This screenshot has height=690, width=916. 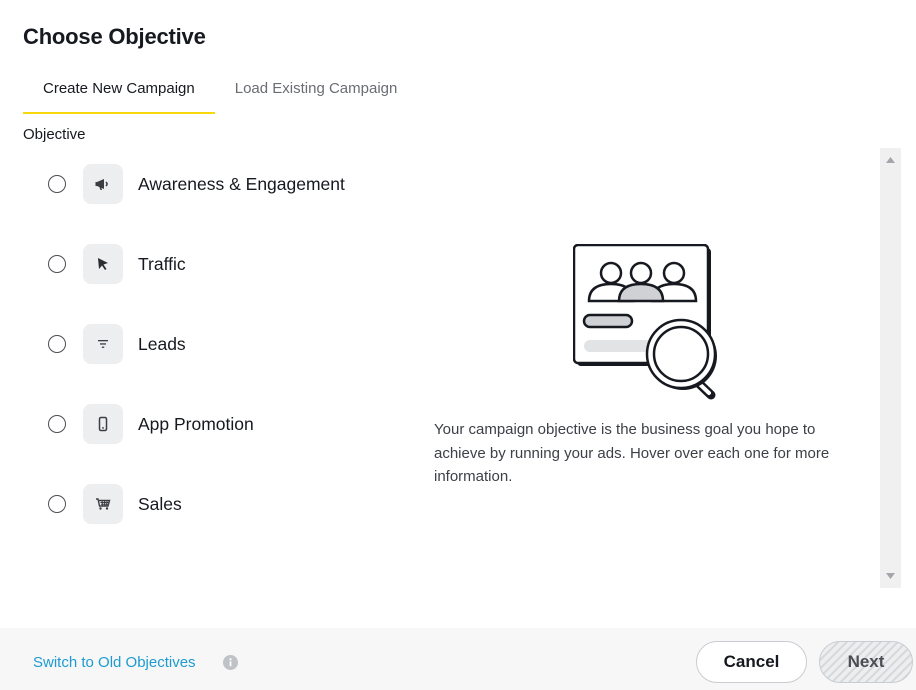 I want to click on app-promotion-radio, so click(x=57, y=424).